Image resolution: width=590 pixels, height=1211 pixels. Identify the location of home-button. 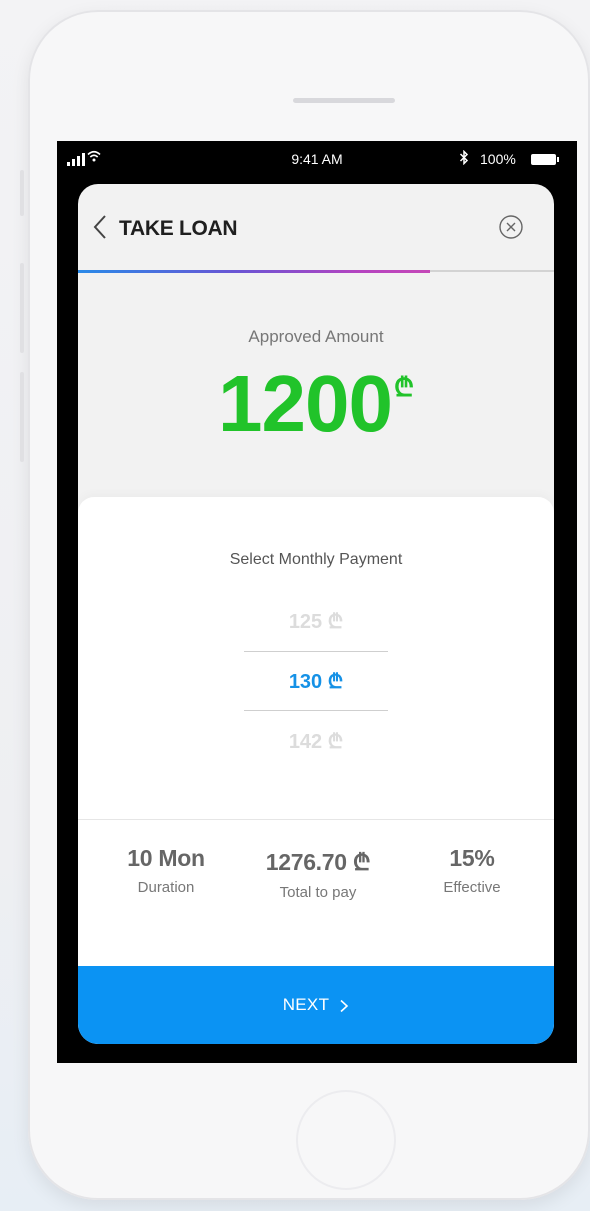
(346, 1140).